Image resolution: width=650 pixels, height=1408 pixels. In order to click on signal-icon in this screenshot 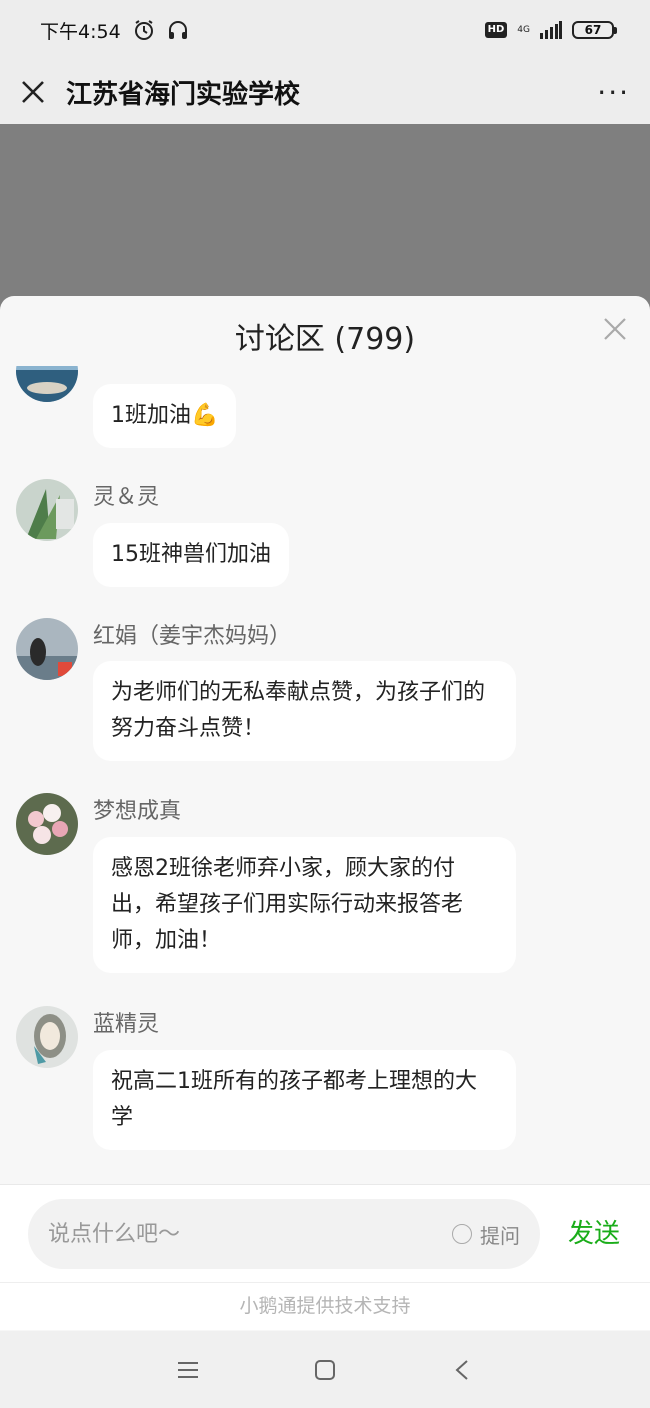, I will do `click(551, 30)`.